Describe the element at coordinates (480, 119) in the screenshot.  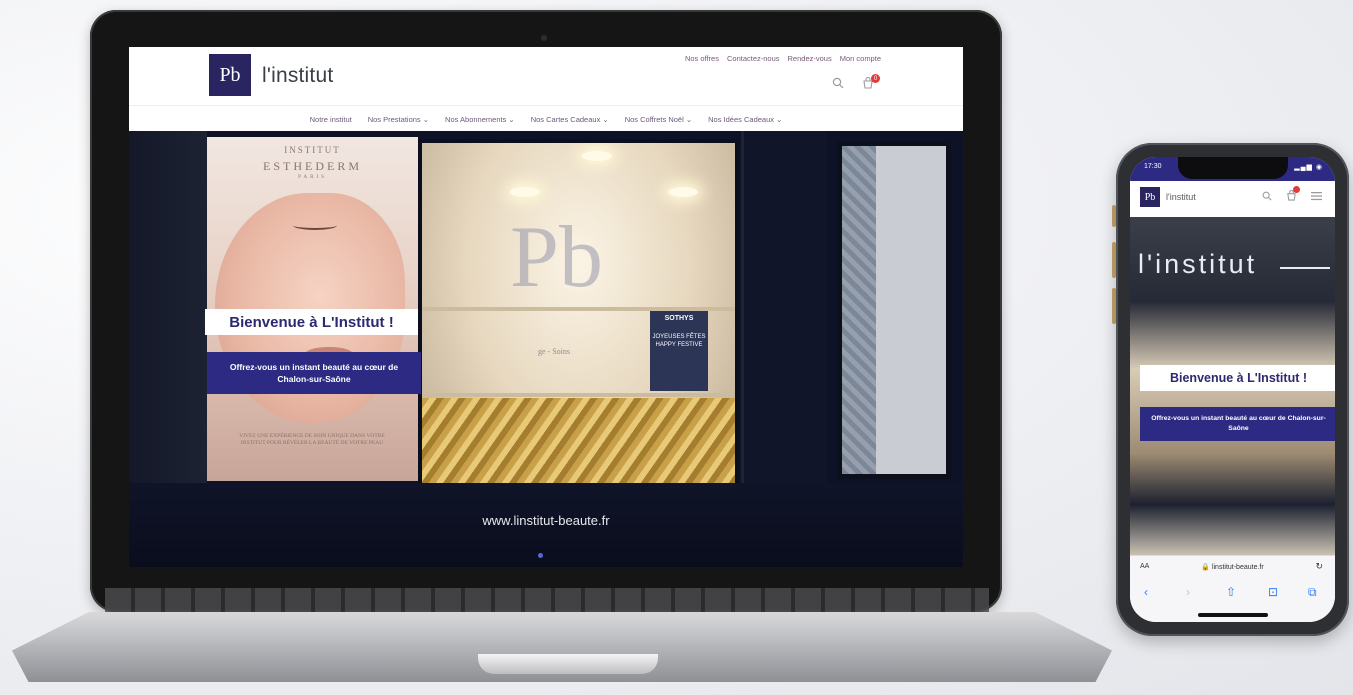
I see `nav-abonnements: Nos Abonnements ⌄` at that location.